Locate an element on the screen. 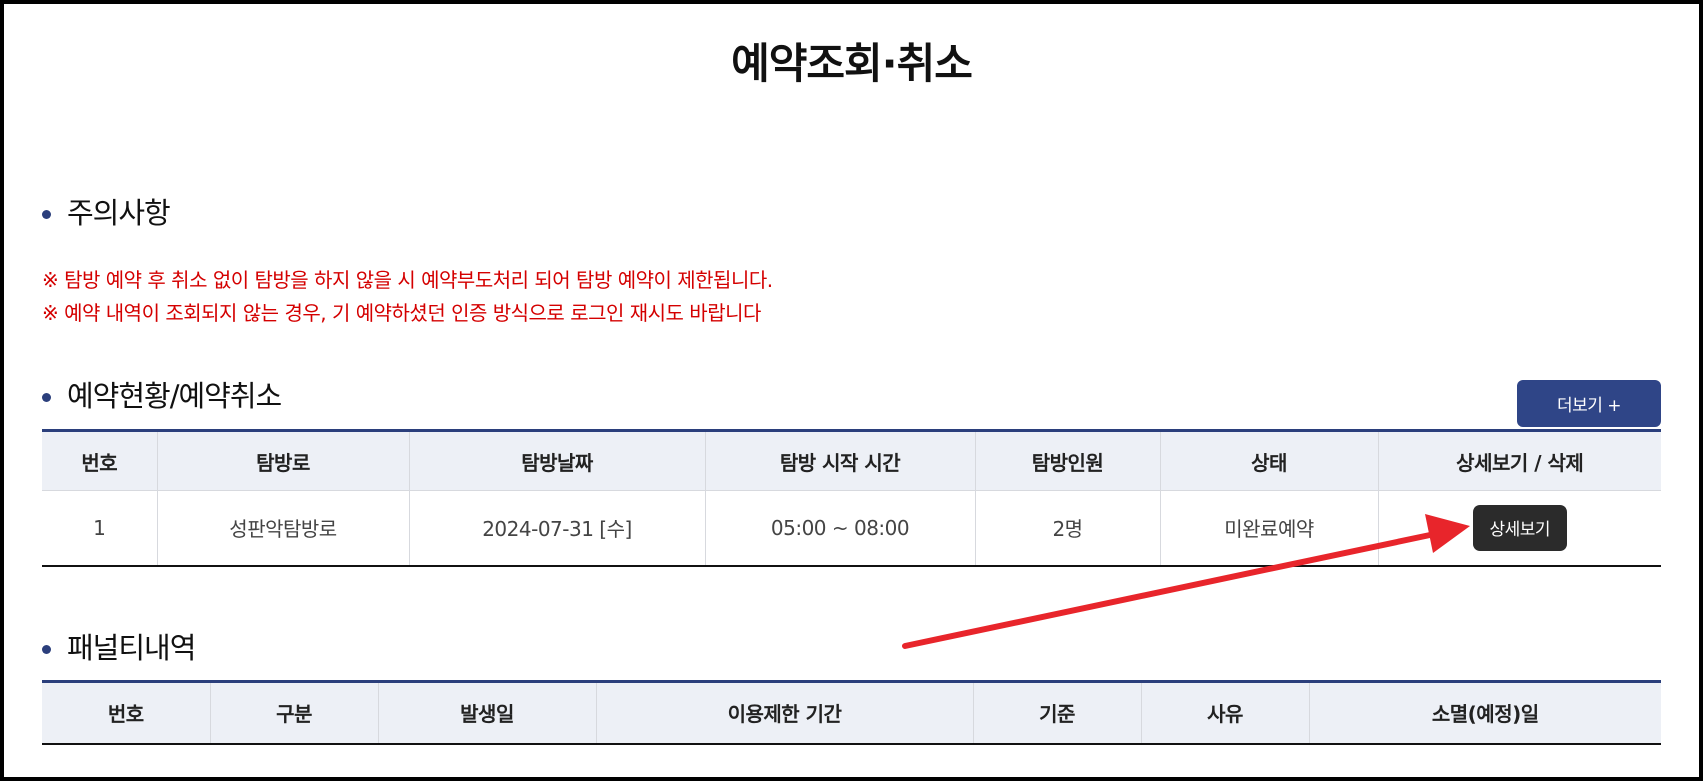 Image resolution: width=1703 pixels, height=781 pixels. more-button: 더보기 + is located at coordinates (1589, 403).